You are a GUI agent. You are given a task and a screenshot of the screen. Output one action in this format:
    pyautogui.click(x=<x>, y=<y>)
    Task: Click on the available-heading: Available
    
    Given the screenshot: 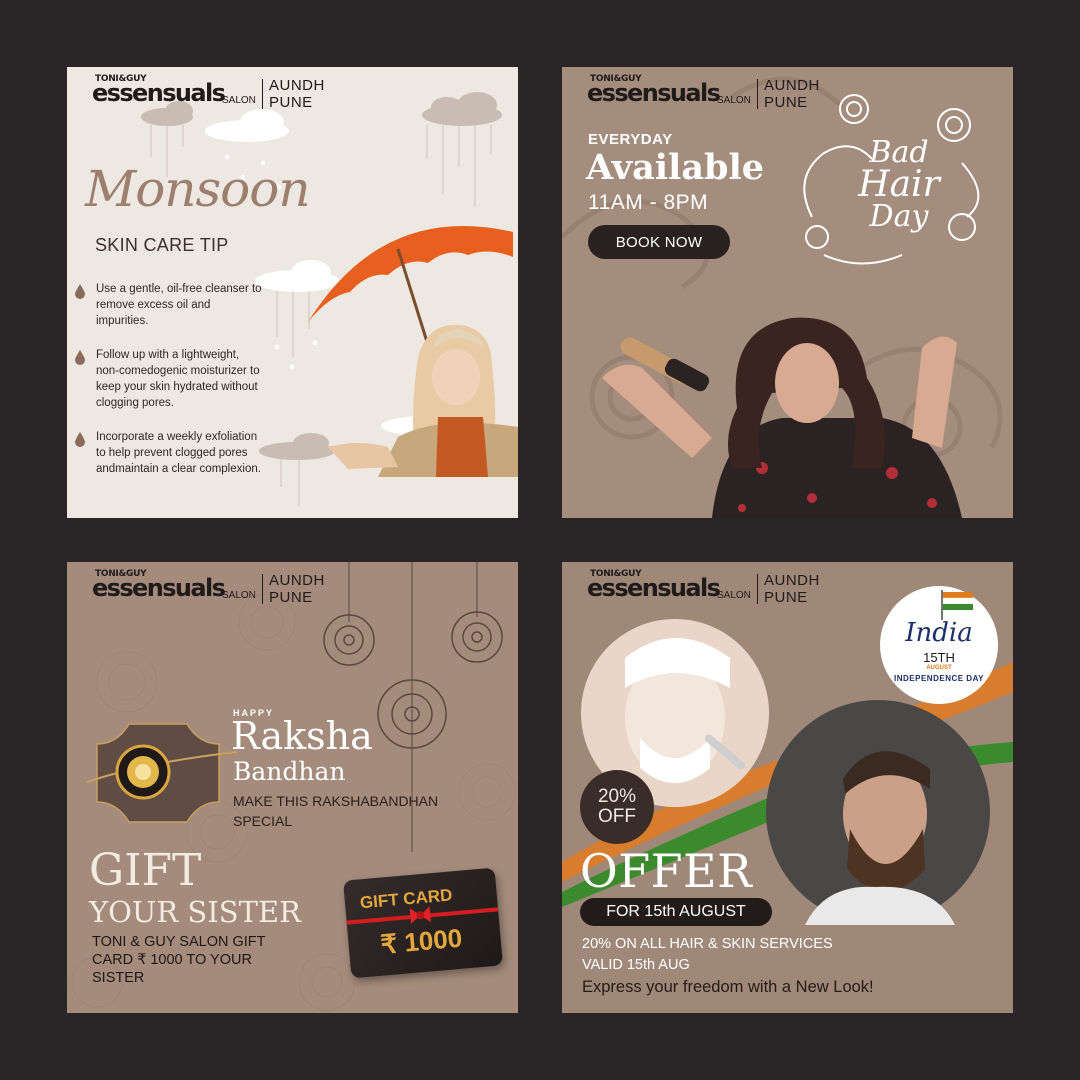 What is the action you would take?
    pyautogui.click(x=675, y=167)
    